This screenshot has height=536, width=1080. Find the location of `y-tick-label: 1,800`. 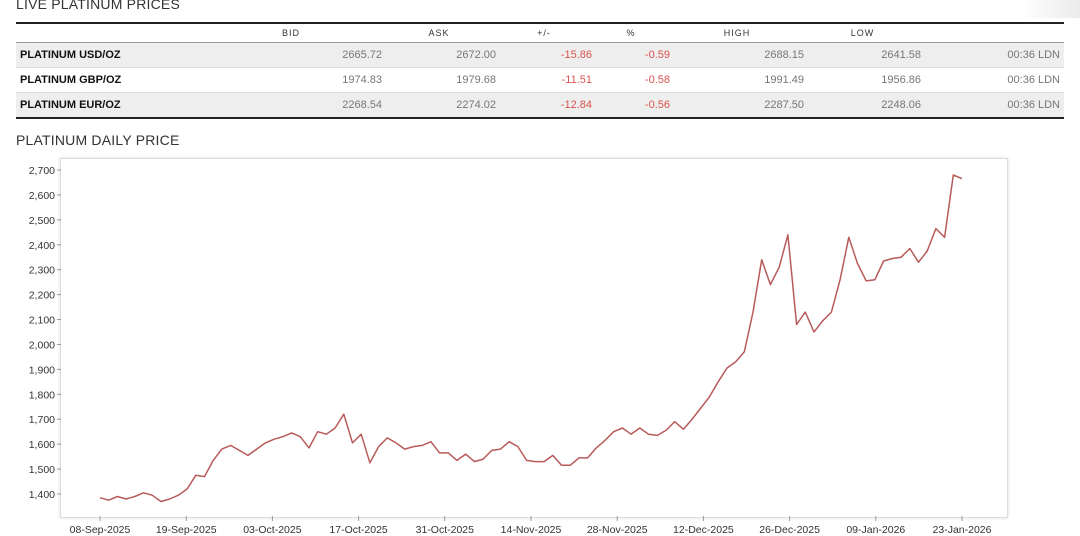

y-tick-label: 1,800 is located at coordinates (42, 395).